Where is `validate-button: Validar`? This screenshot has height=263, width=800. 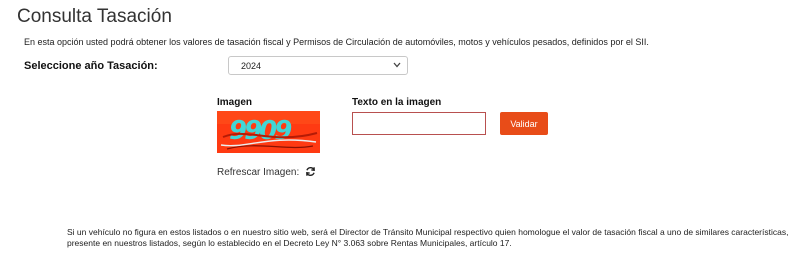
validate-button: Validar is located at coordinates (524, 123).